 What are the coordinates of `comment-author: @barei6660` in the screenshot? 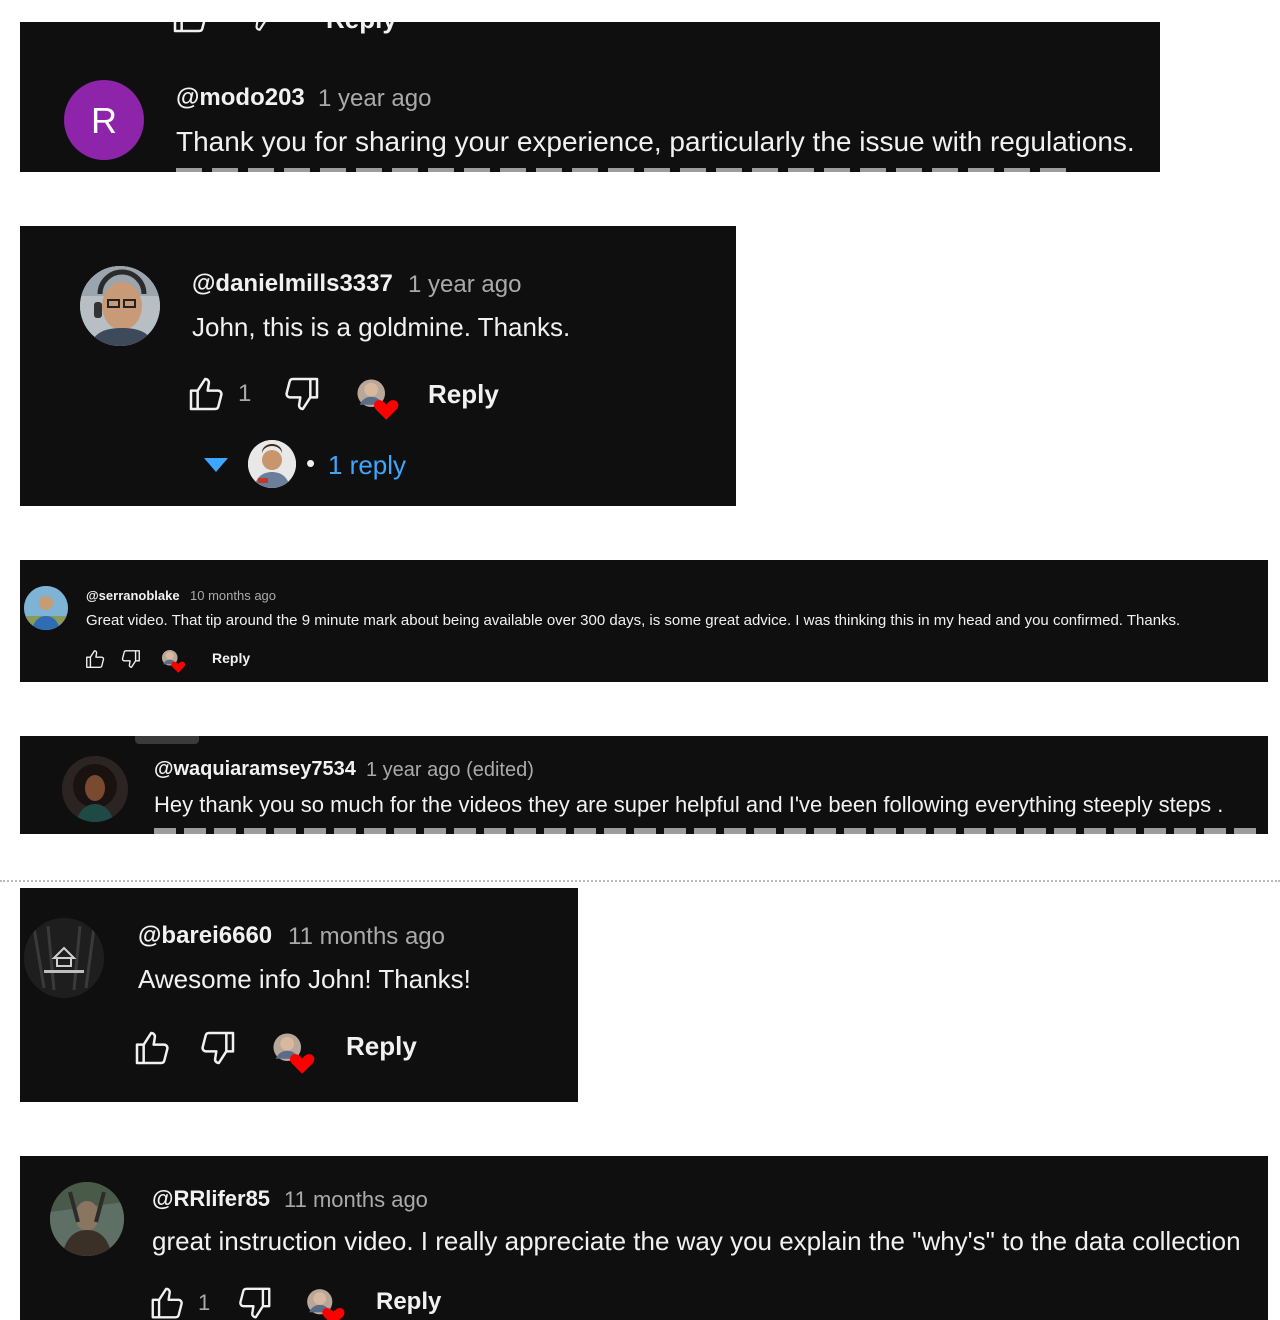 It's located at (205, 936).